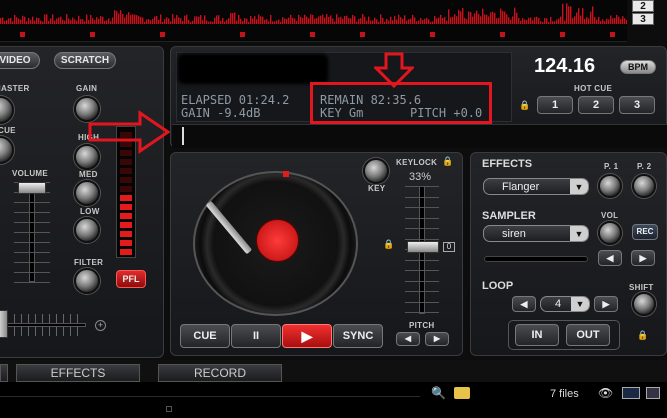 The image size is (667, 418). I want to click on play-button: ▶, so click(307, 336).